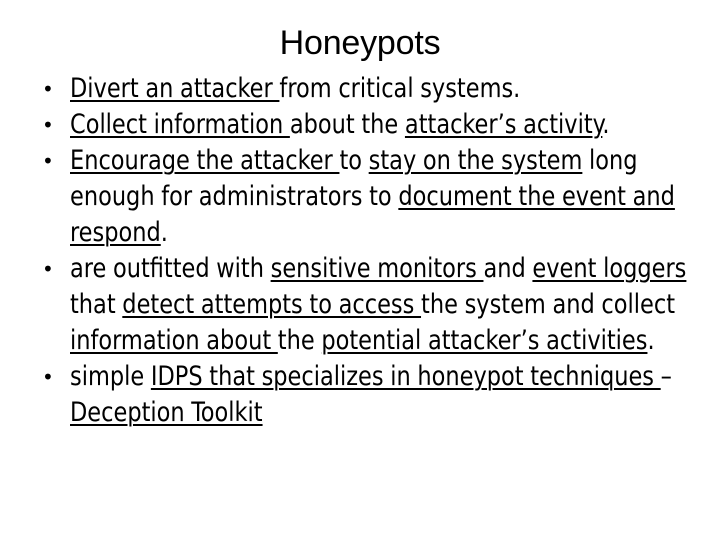 This screenshot has height=540, width=720. I want to click on text-run: and, so click(508, 268).